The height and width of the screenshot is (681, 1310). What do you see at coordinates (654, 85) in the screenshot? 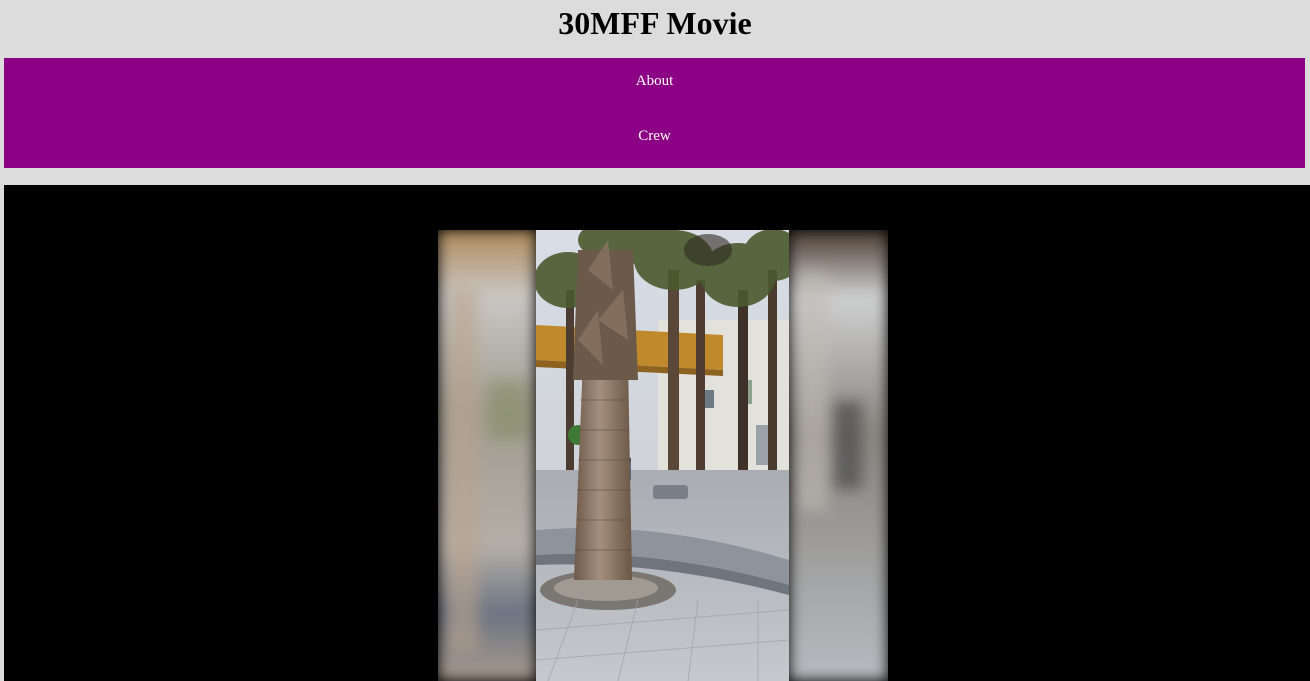
I see `nav-item-about: About` at bounding box center [654, 85].